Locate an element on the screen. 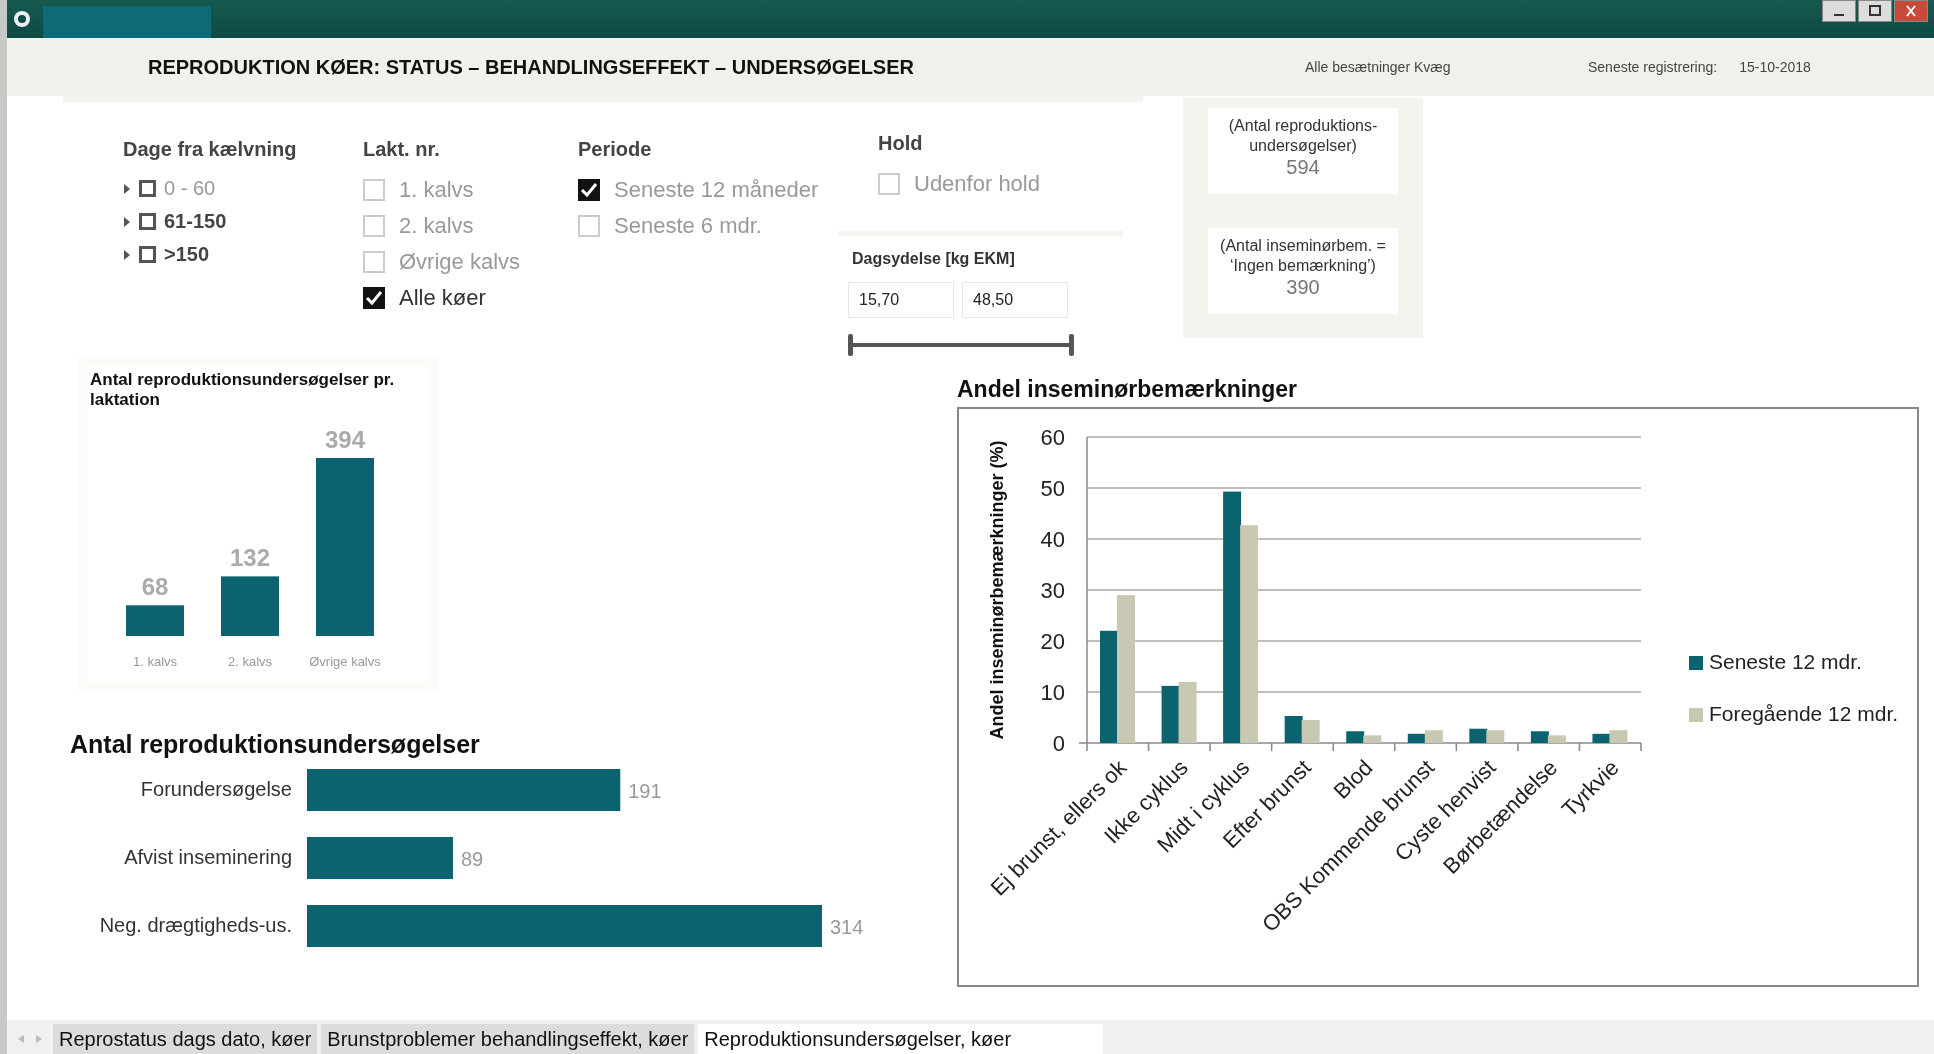  close-button is located at coordinates (1911, 11).